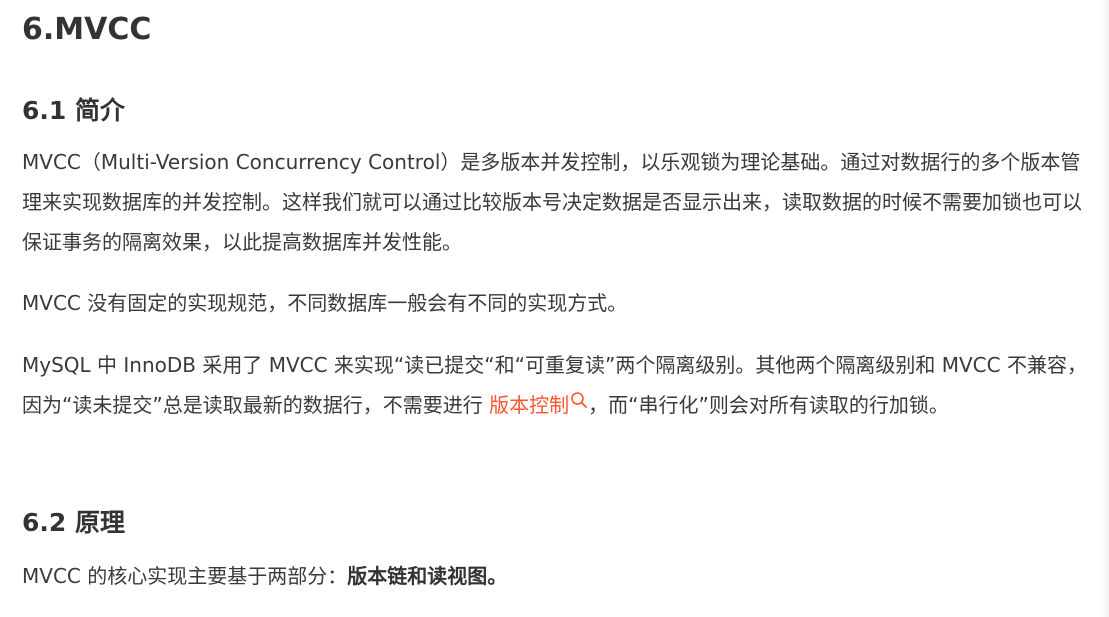 The image size is (1109, 617). Describe the element at coordinates (87, 29) in the screenshot. I see `article-title: 6.MVCC` at that location.